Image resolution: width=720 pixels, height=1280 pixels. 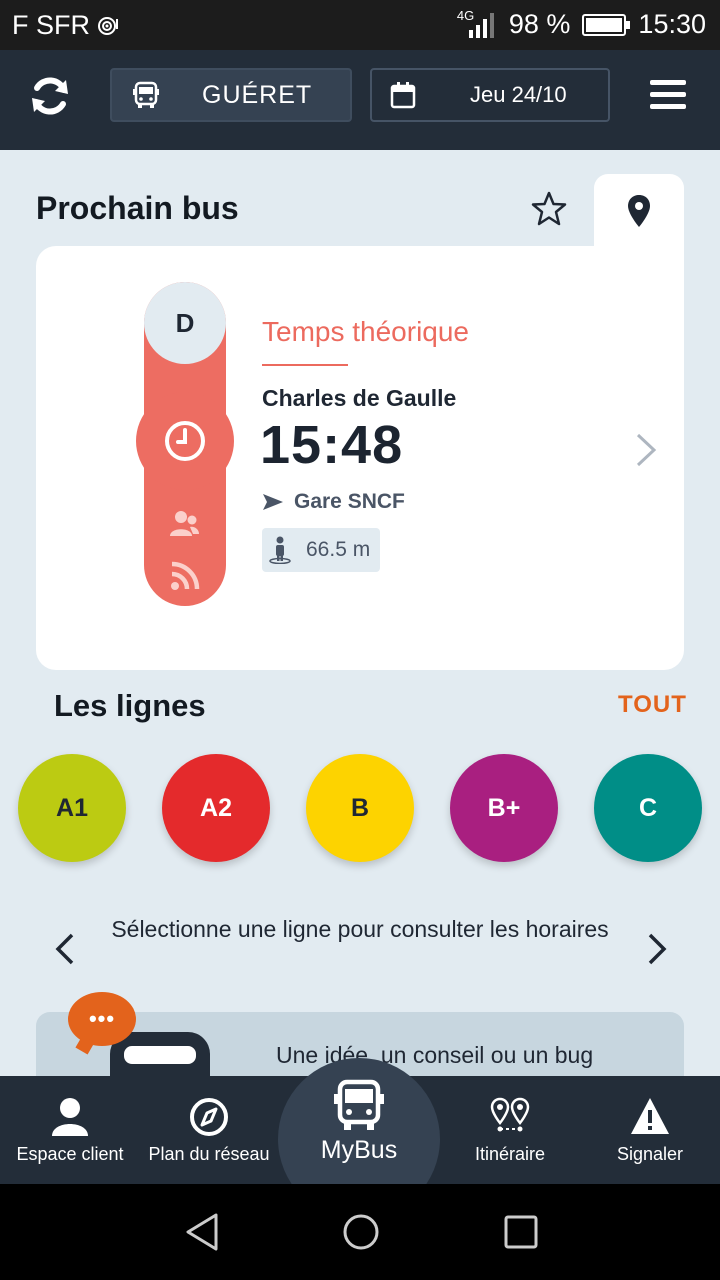 What do you see at coordinates (280, 550) in the screenshot?
I see `walking-person-icon` at bounding box center [280, 550].